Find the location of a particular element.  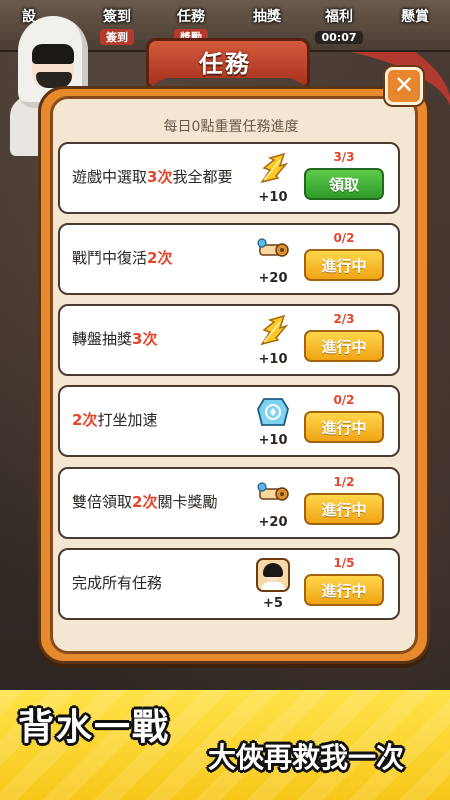

character-avatar-icon is located at coordinates (273, 575).